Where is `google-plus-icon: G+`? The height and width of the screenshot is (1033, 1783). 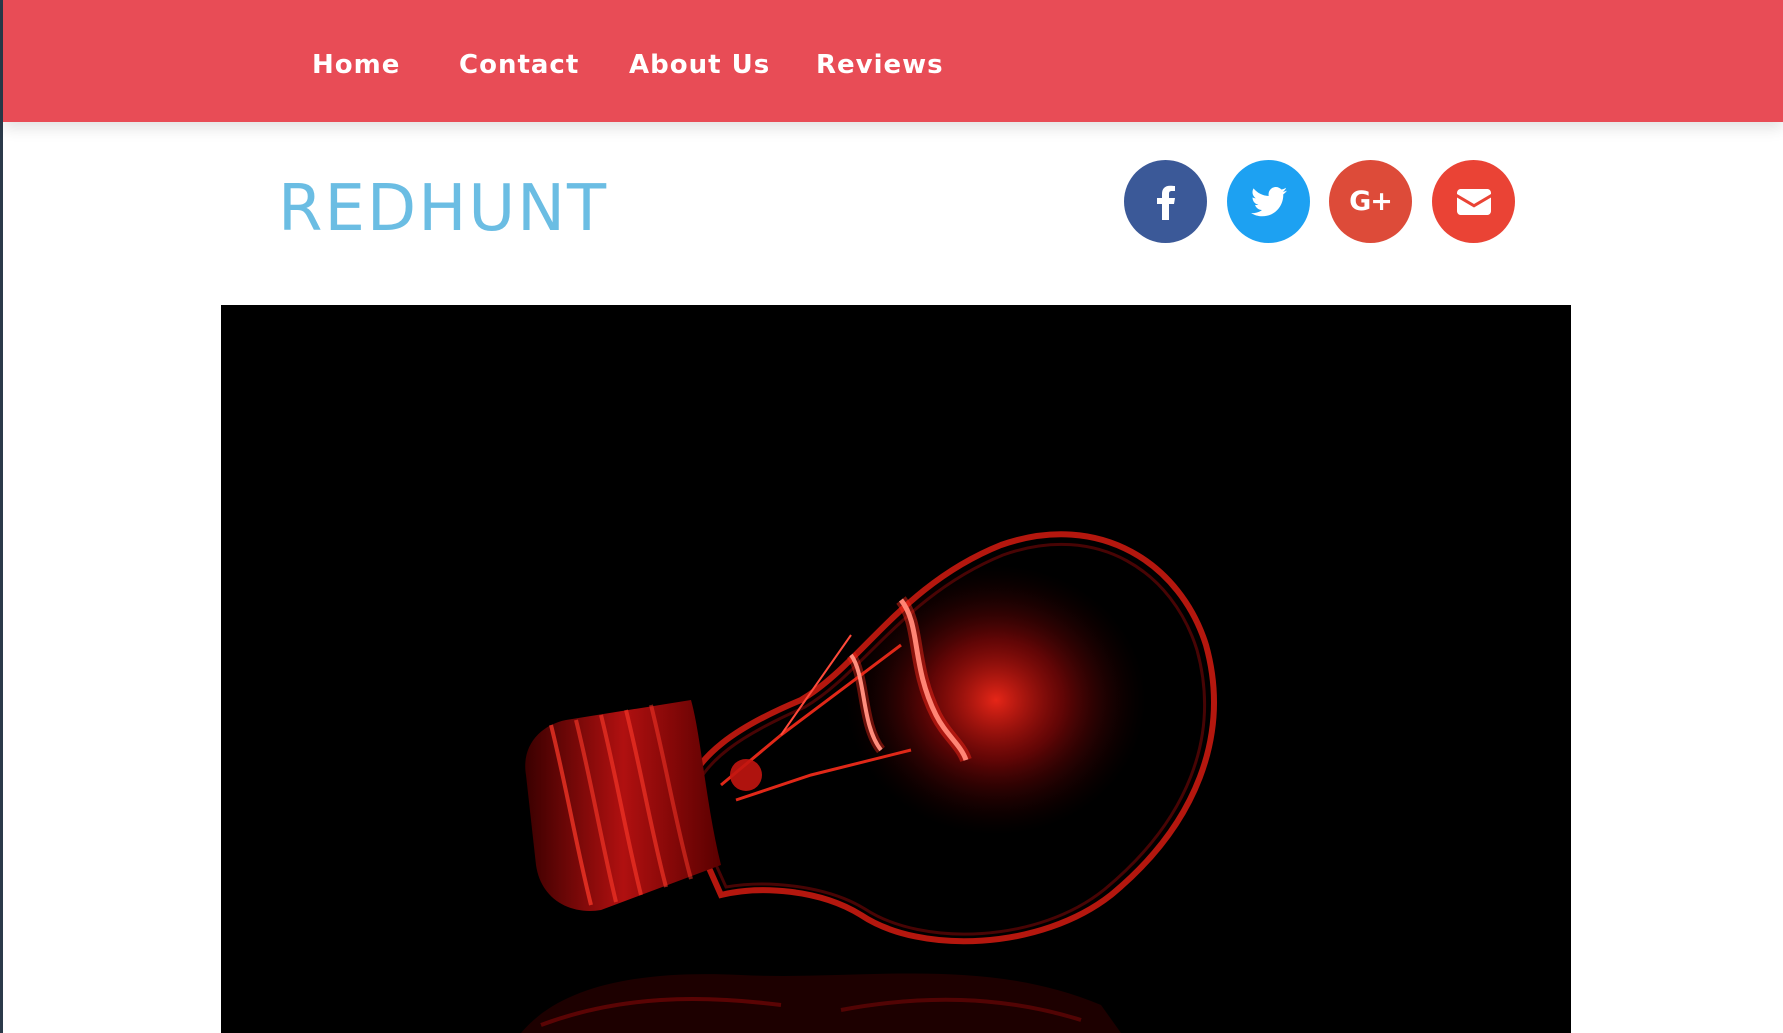 google-plus-icon: G+ is located at coordinates (1371, 201).